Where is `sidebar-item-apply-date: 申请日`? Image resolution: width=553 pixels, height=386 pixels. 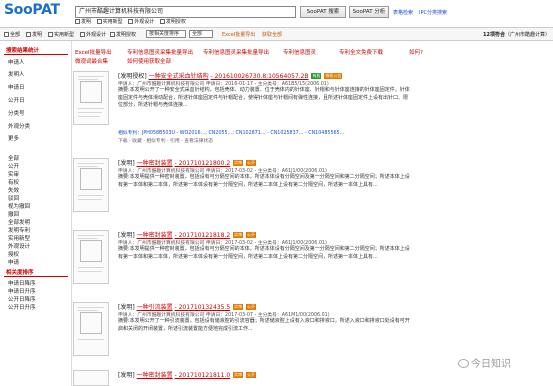
sidebar-item-apply-date: 申请日 is located at coordinates (16, 87).